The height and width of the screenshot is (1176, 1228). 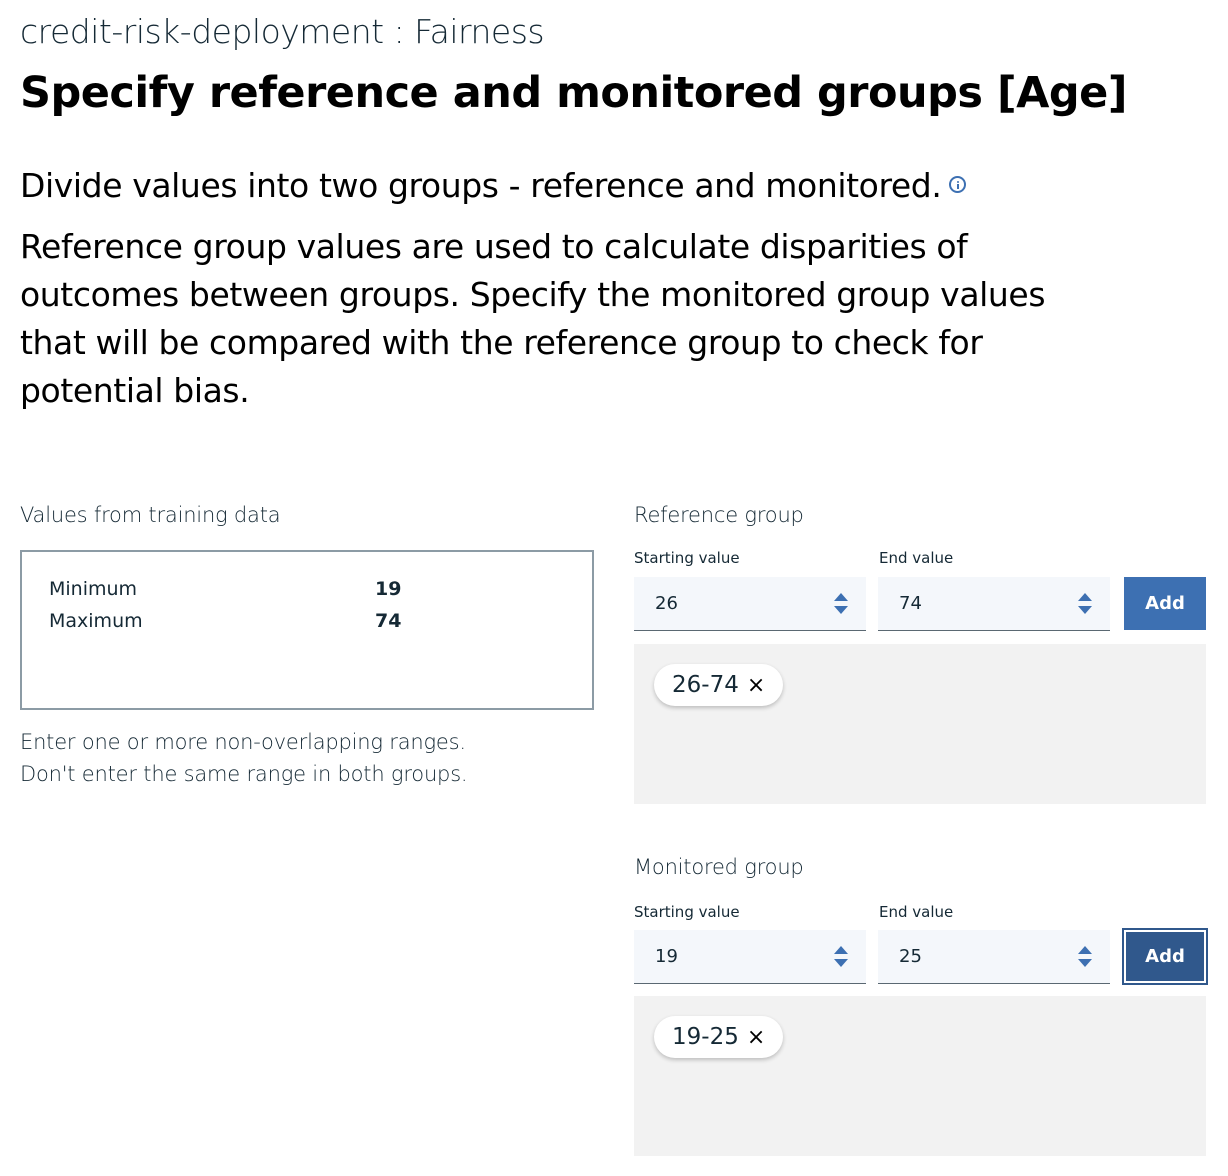 What do you see at coordinates (994, 604) in the screenshot?
I see `reference-end-input: 74` at bounding box center [994, 604].